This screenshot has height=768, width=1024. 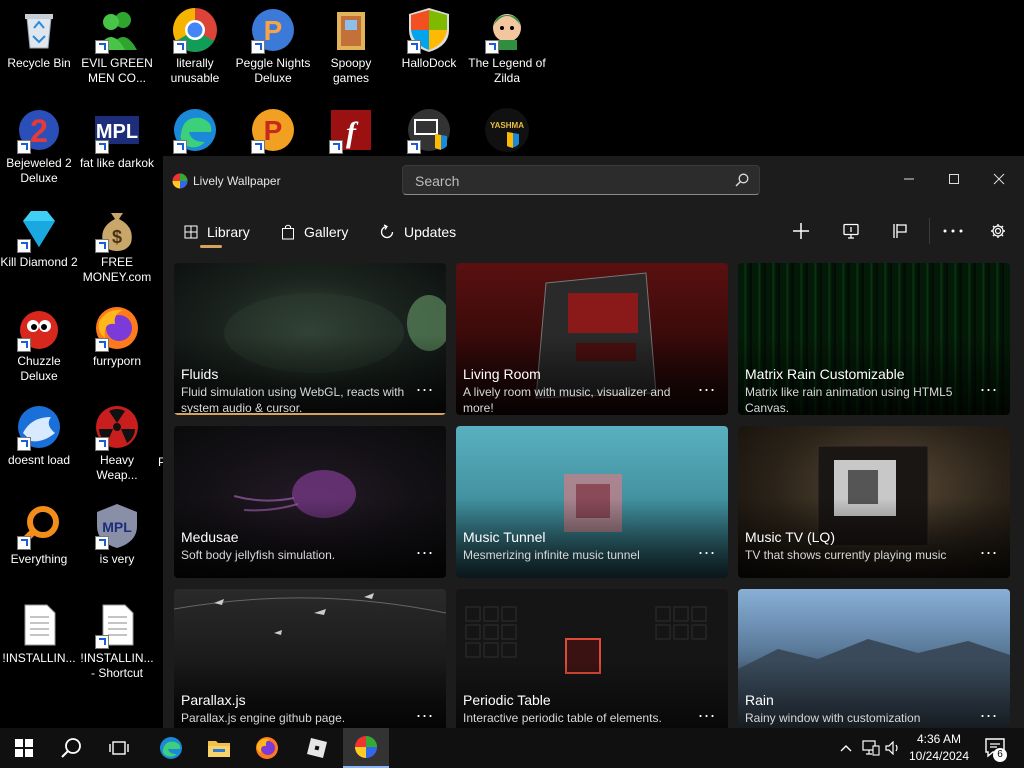 I want to click on maximize-icon, so click(x=954, y=179).